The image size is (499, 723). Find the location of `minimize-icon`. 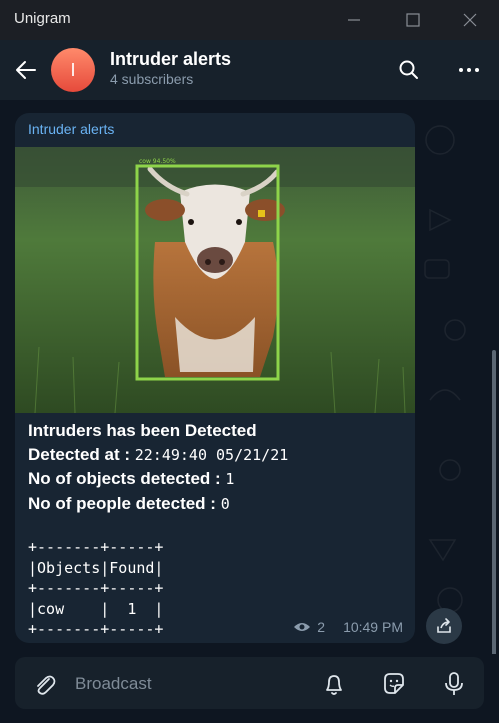

minimize-icon is located at coordinates (354, 20).